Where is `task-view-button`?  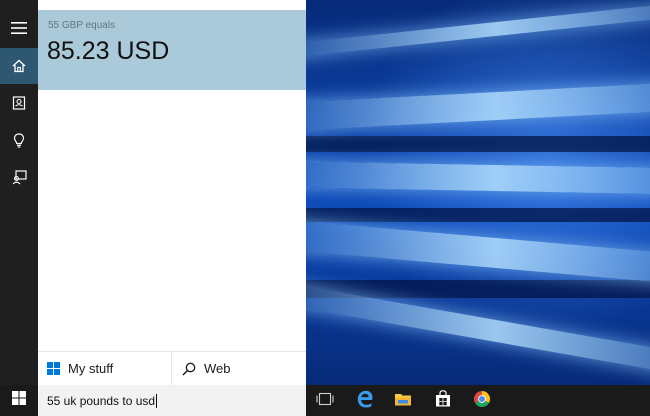
task-view-button is located at coordinates (325, 401).